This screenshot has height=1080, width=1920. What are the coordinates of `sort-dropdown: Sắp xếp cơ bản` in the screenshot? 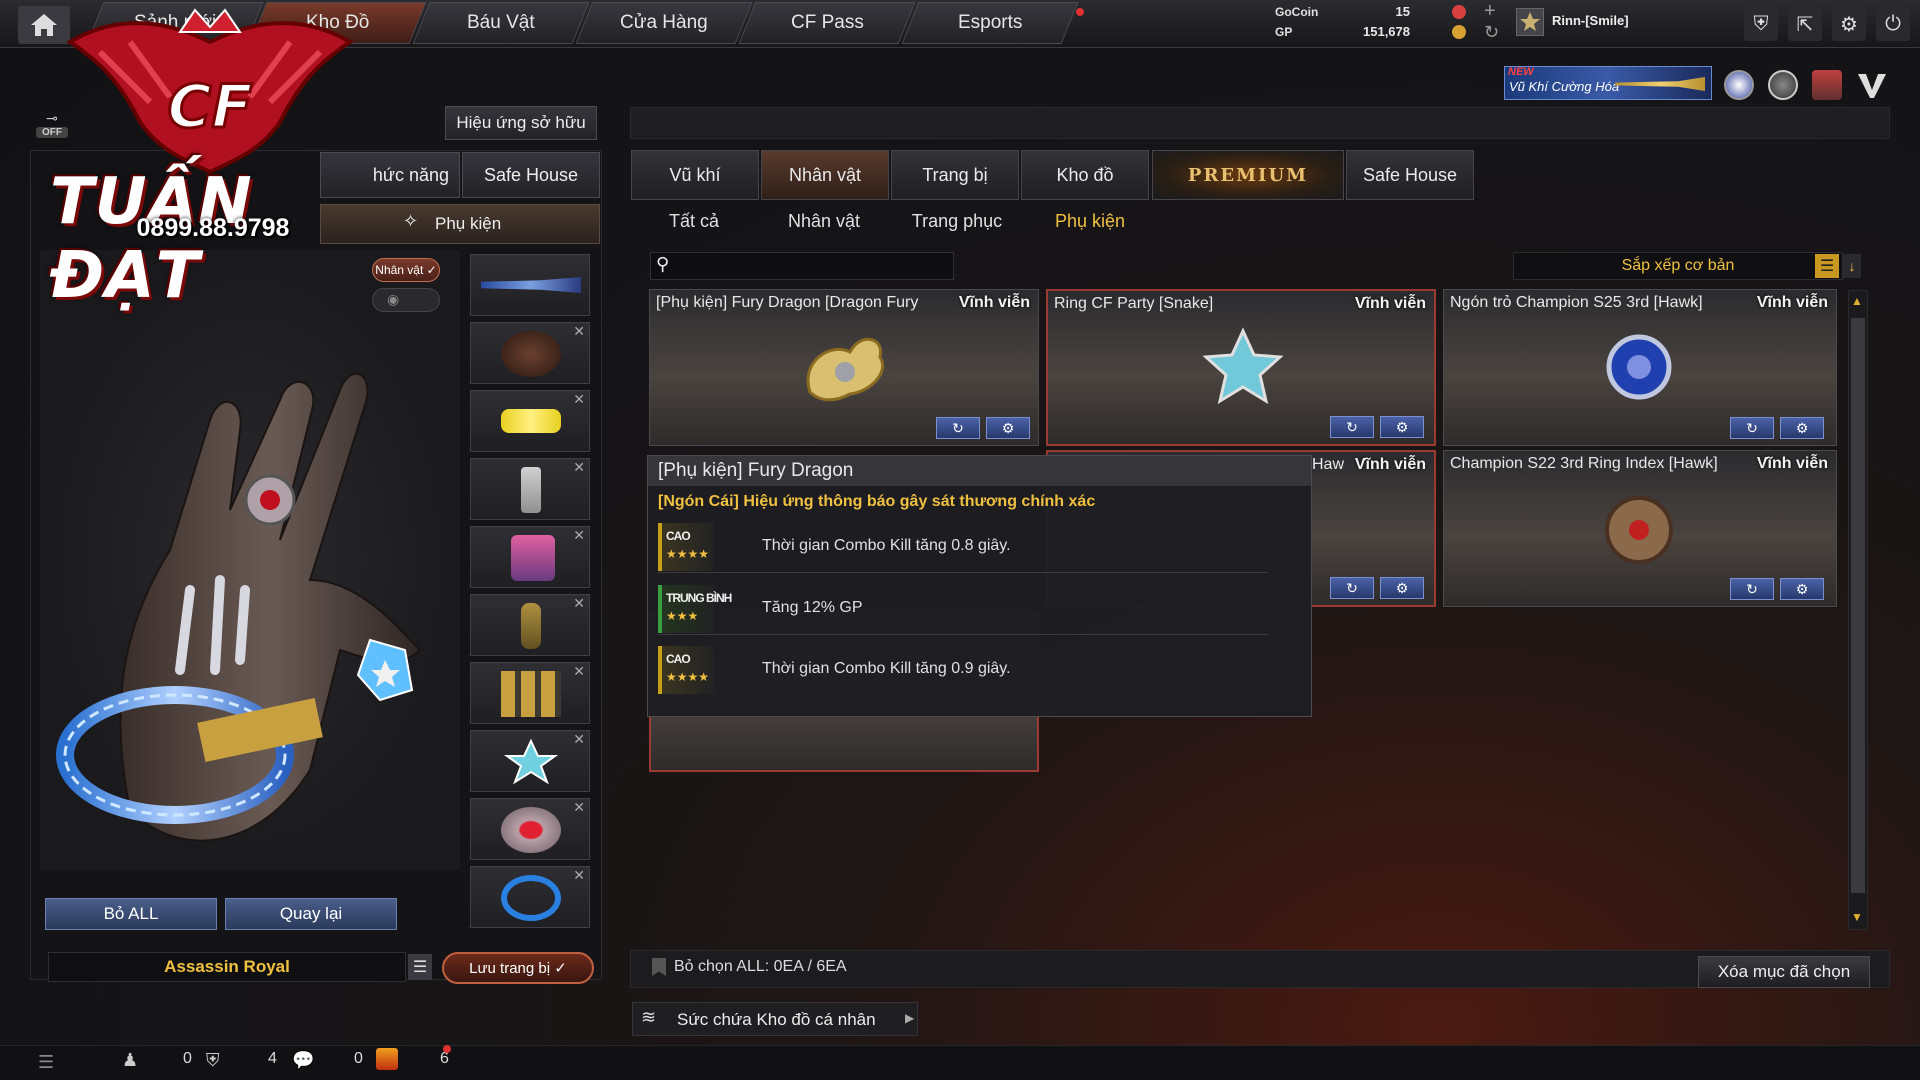 It's located at (1678, 266).